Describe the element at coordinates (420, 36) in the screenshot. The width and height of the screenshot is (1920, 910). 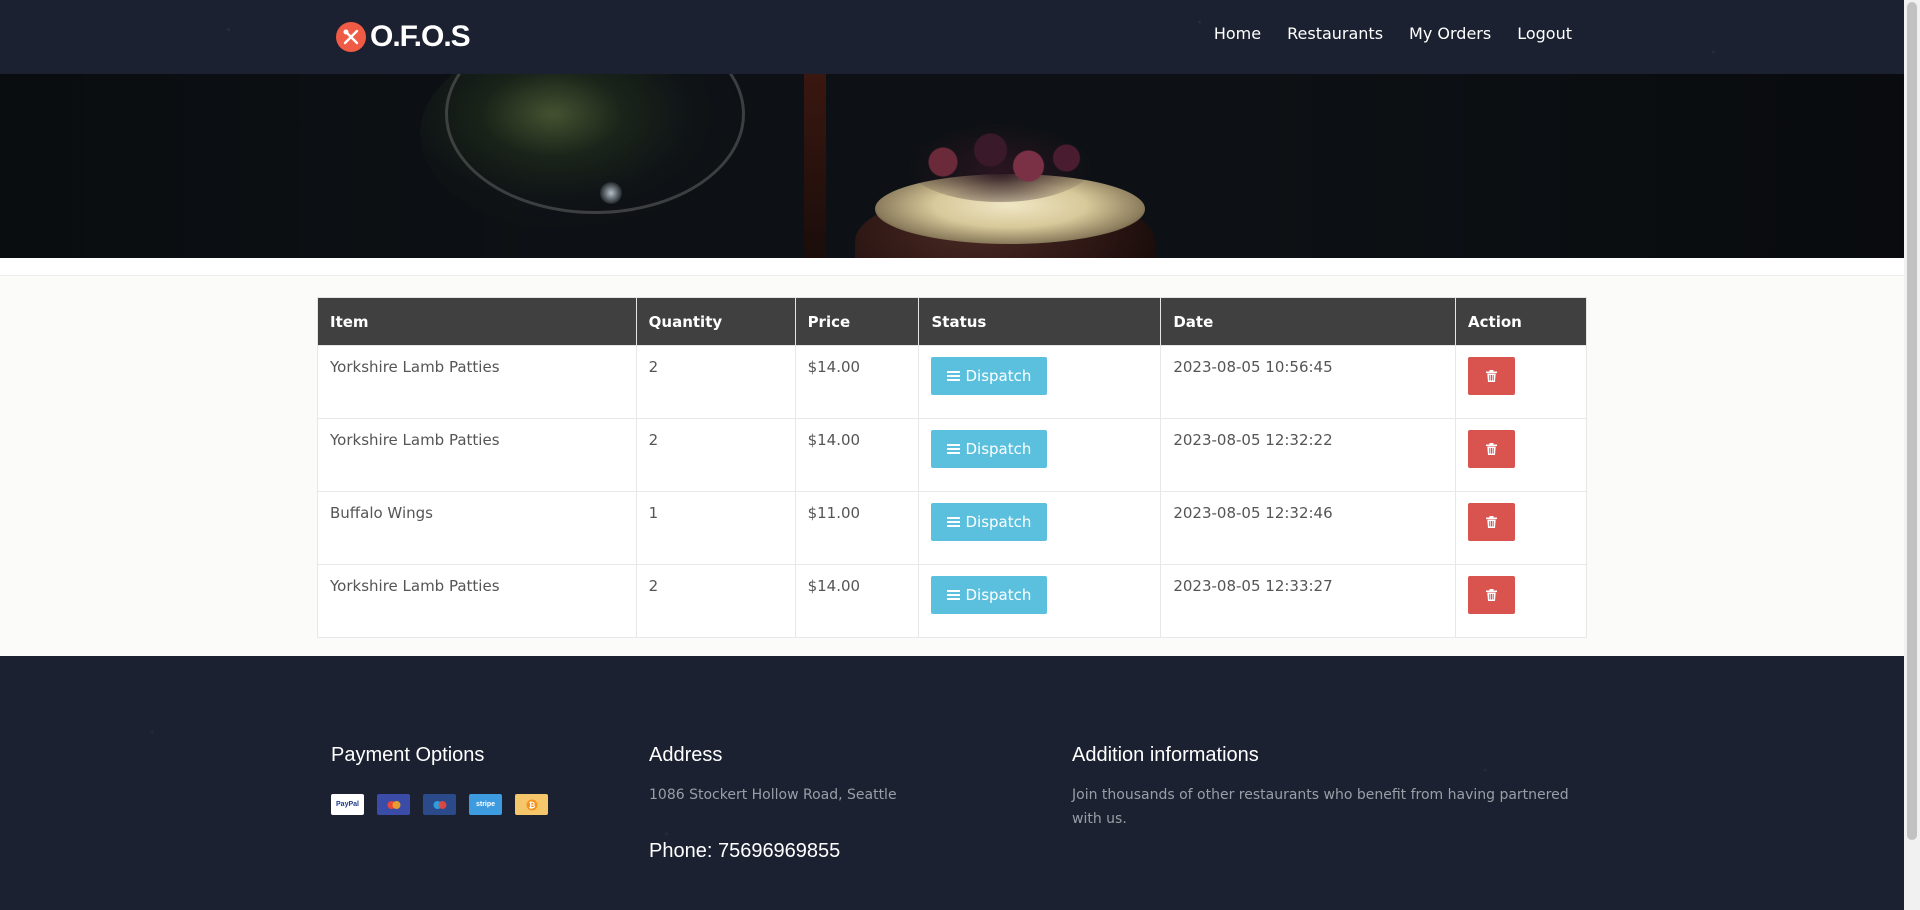
I see `brand-name: O.F.O.S` at that location.